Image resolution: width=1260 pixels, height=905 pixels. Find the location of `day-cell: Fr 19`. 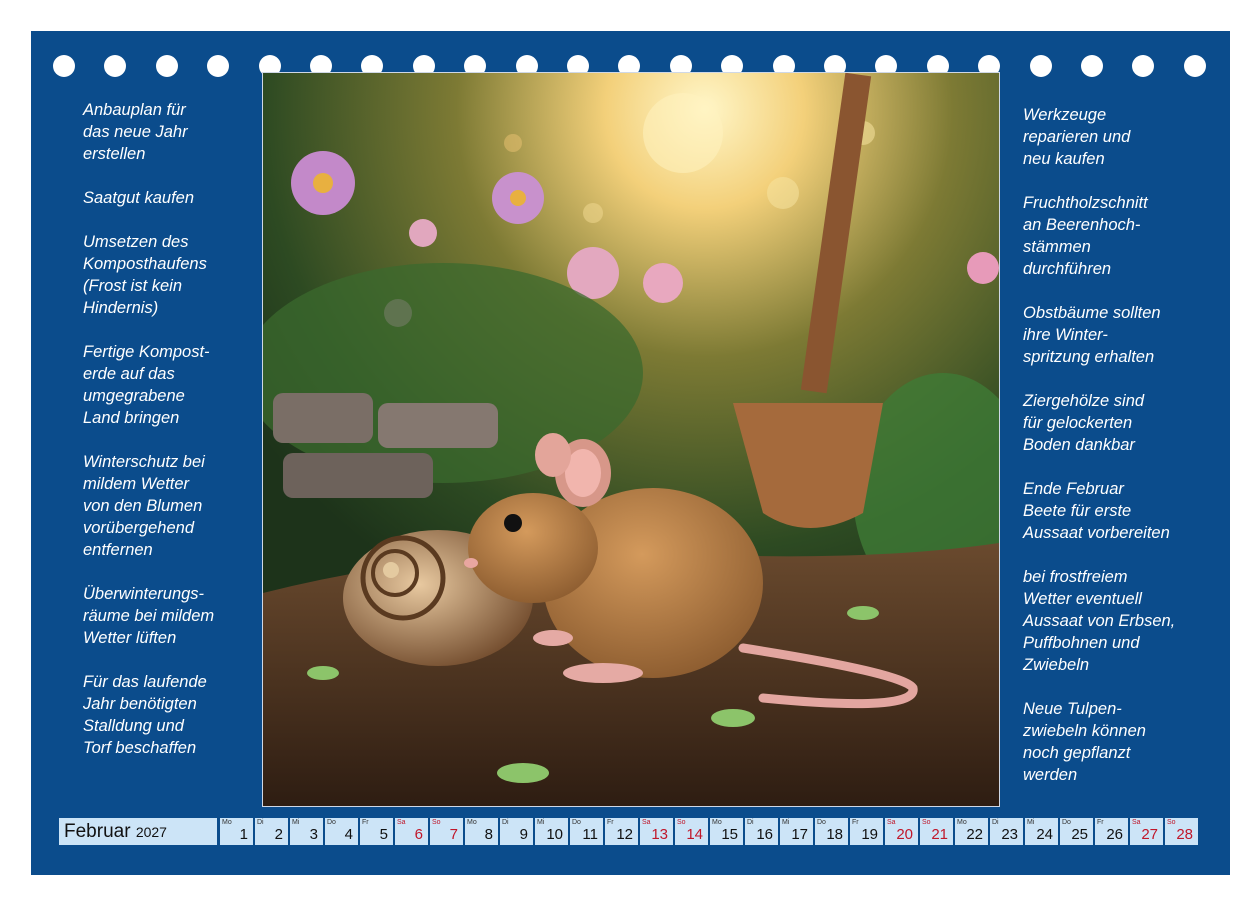

day-cell: Fr 19 is located at coordinates (866, 831).